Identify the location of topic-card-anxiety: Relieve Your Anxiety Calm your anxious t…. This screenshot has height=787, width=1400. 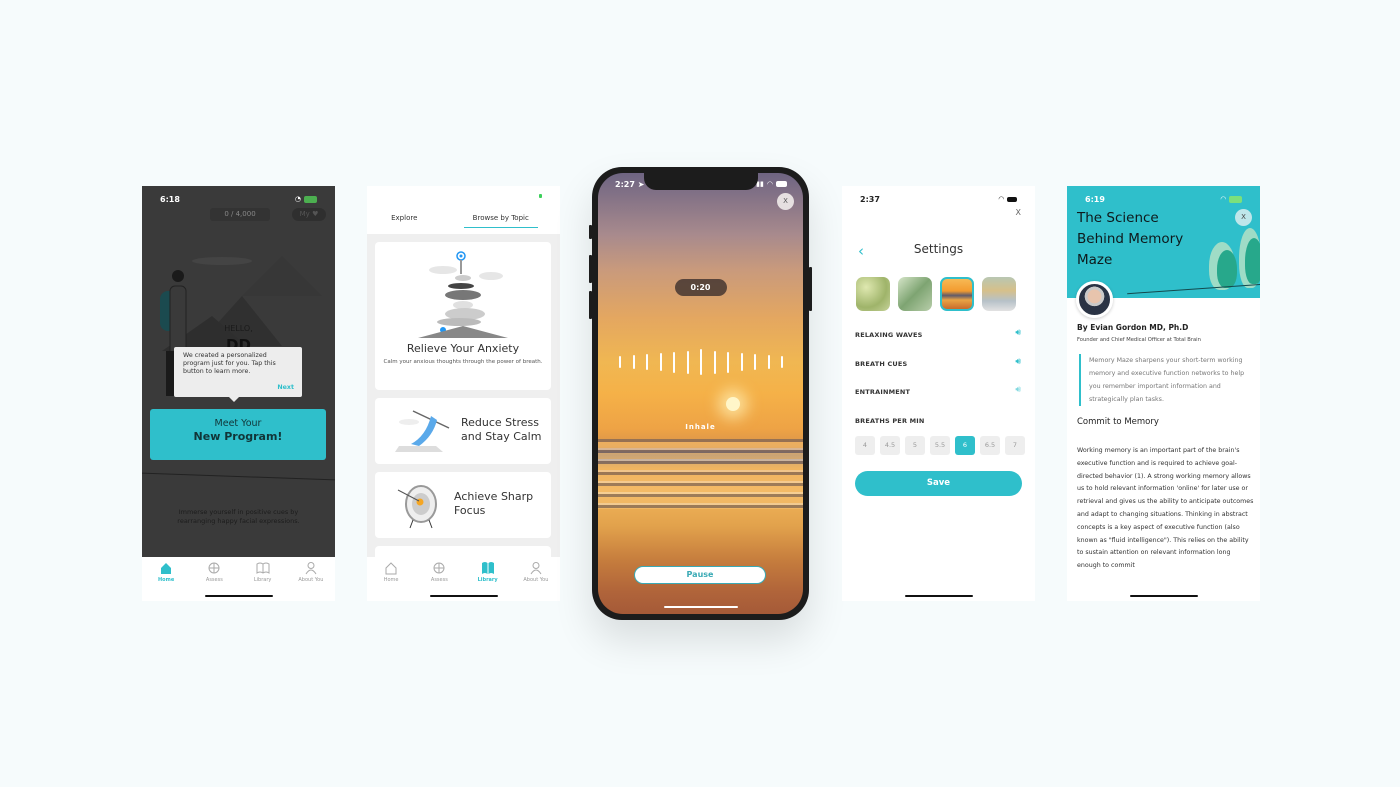
(463, 316).